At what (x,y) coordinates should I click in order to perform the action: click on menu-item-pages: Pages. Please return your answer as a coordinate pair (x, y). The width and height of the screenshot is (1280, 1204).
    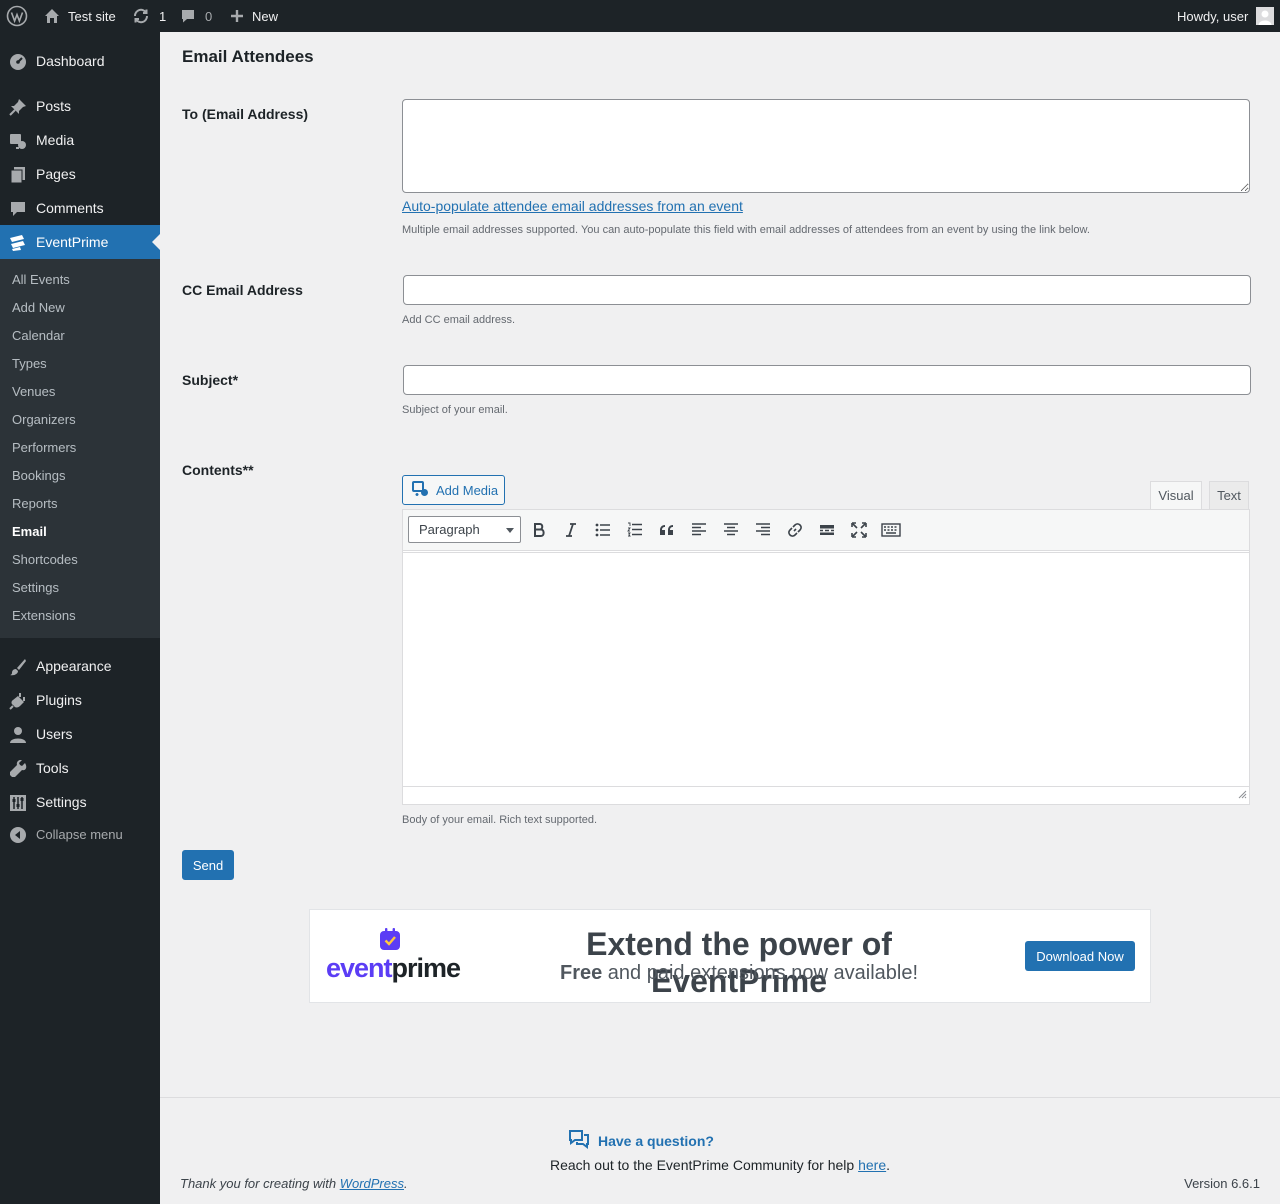
    Looking at the image, I should click on (80, 174).